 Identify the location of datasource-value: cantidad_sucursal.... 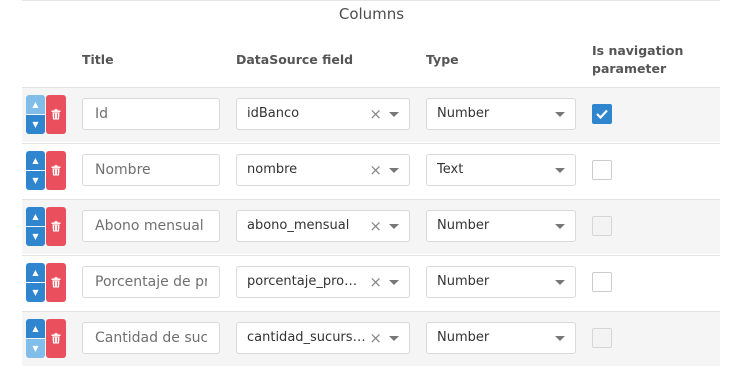
(307, 337).